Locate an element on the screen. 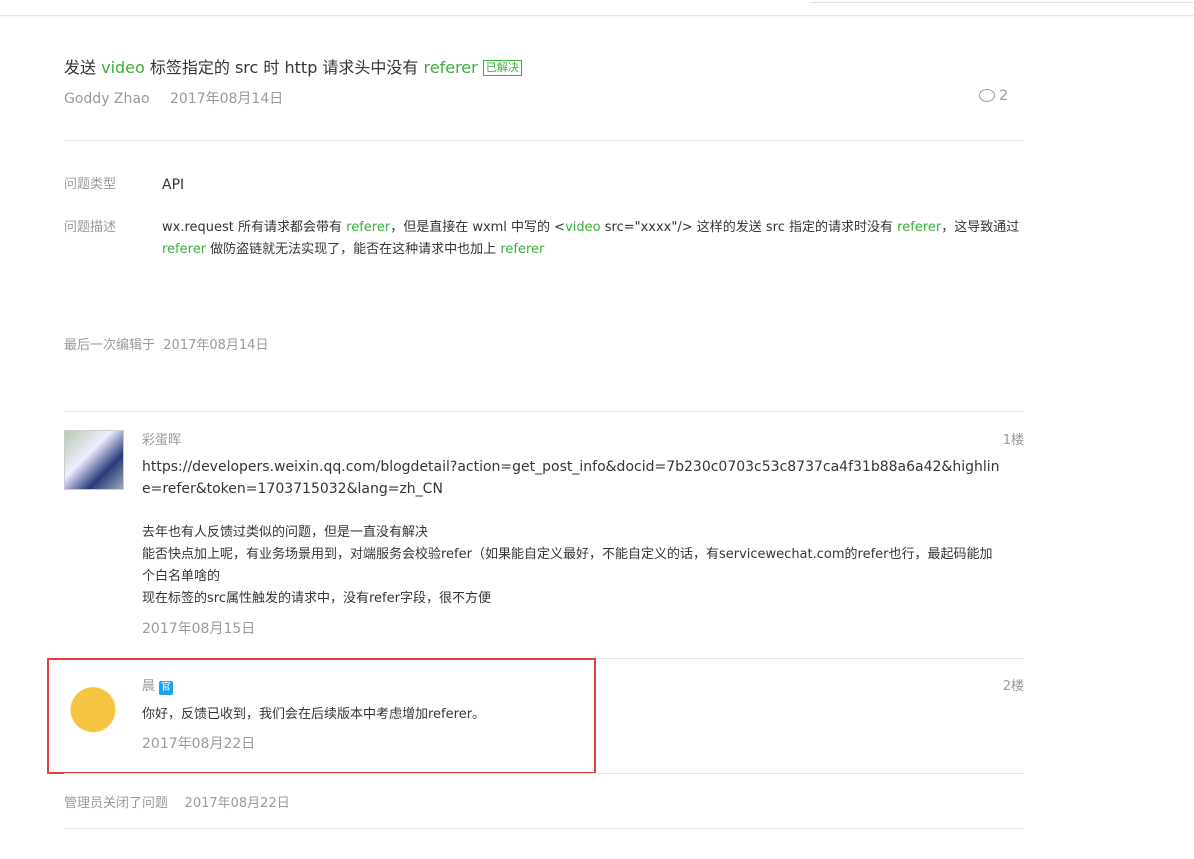 This screenshot has width=1194, height=859. reply-line is located at coordinates (572, 511).